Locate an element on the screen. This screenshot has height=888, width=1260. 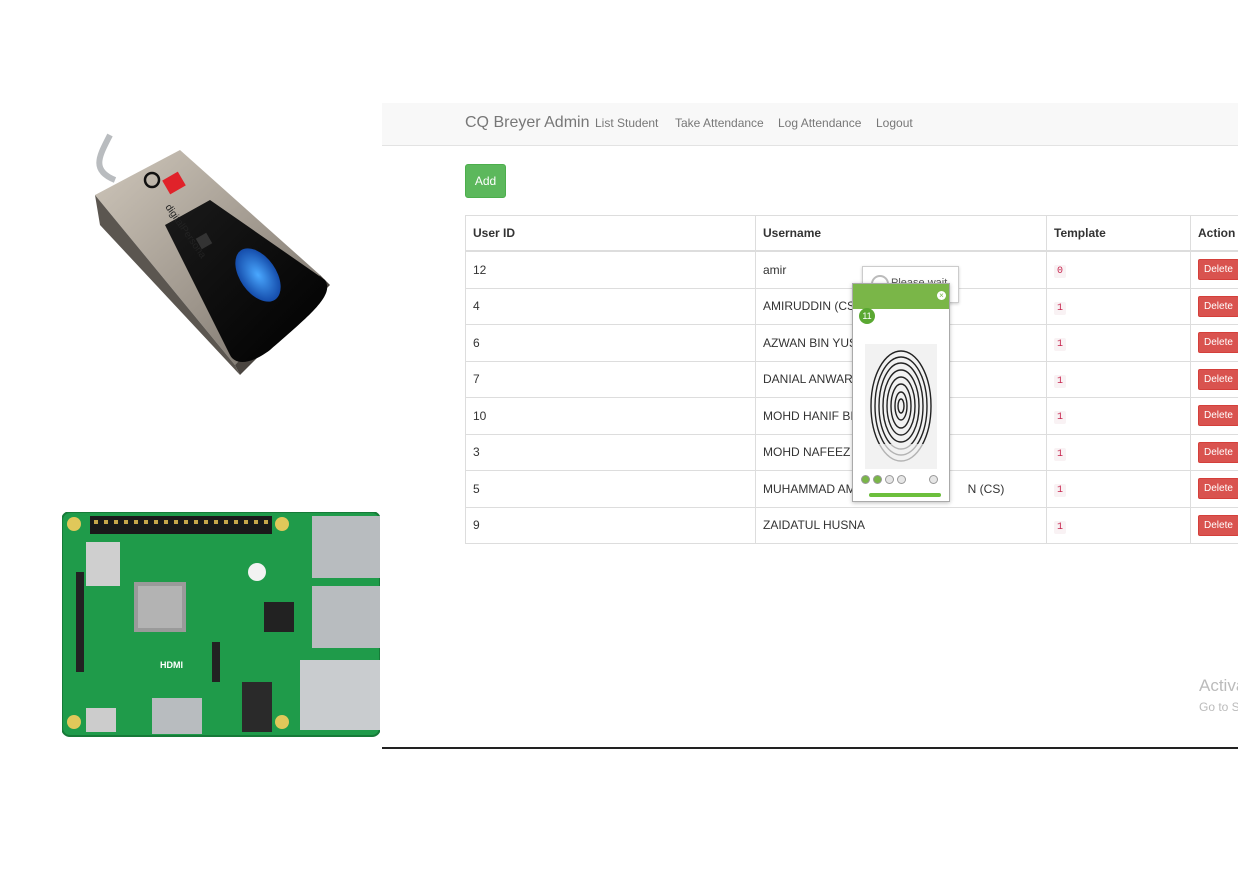
activation-watermark-title: Activa is located at coordinates (1218, 685).